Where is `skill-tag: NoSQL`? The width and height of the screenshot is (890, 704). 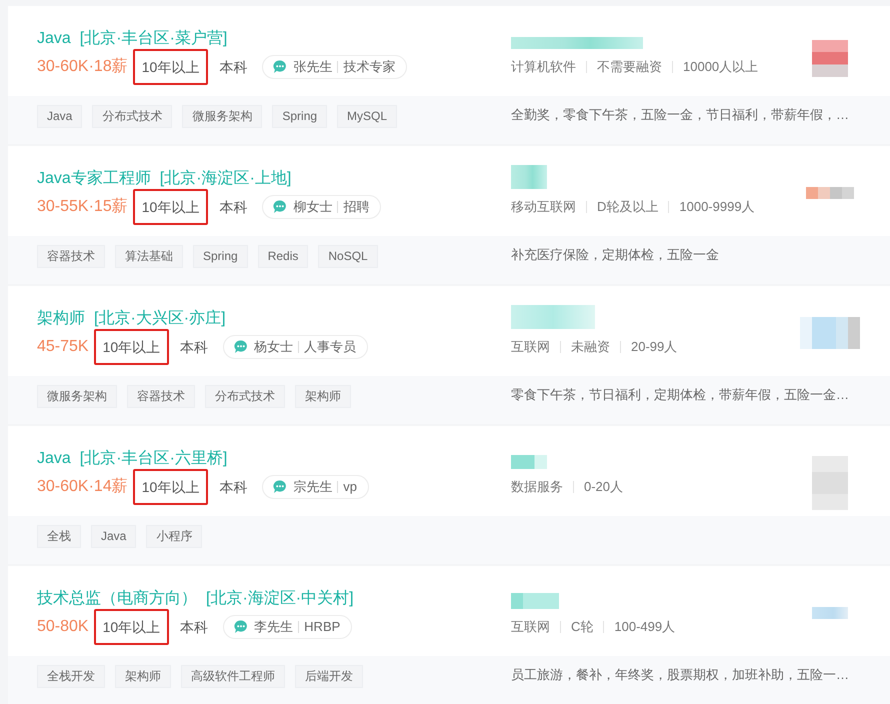 skill-tag: NoSQL is located at coordinates (348, 256).